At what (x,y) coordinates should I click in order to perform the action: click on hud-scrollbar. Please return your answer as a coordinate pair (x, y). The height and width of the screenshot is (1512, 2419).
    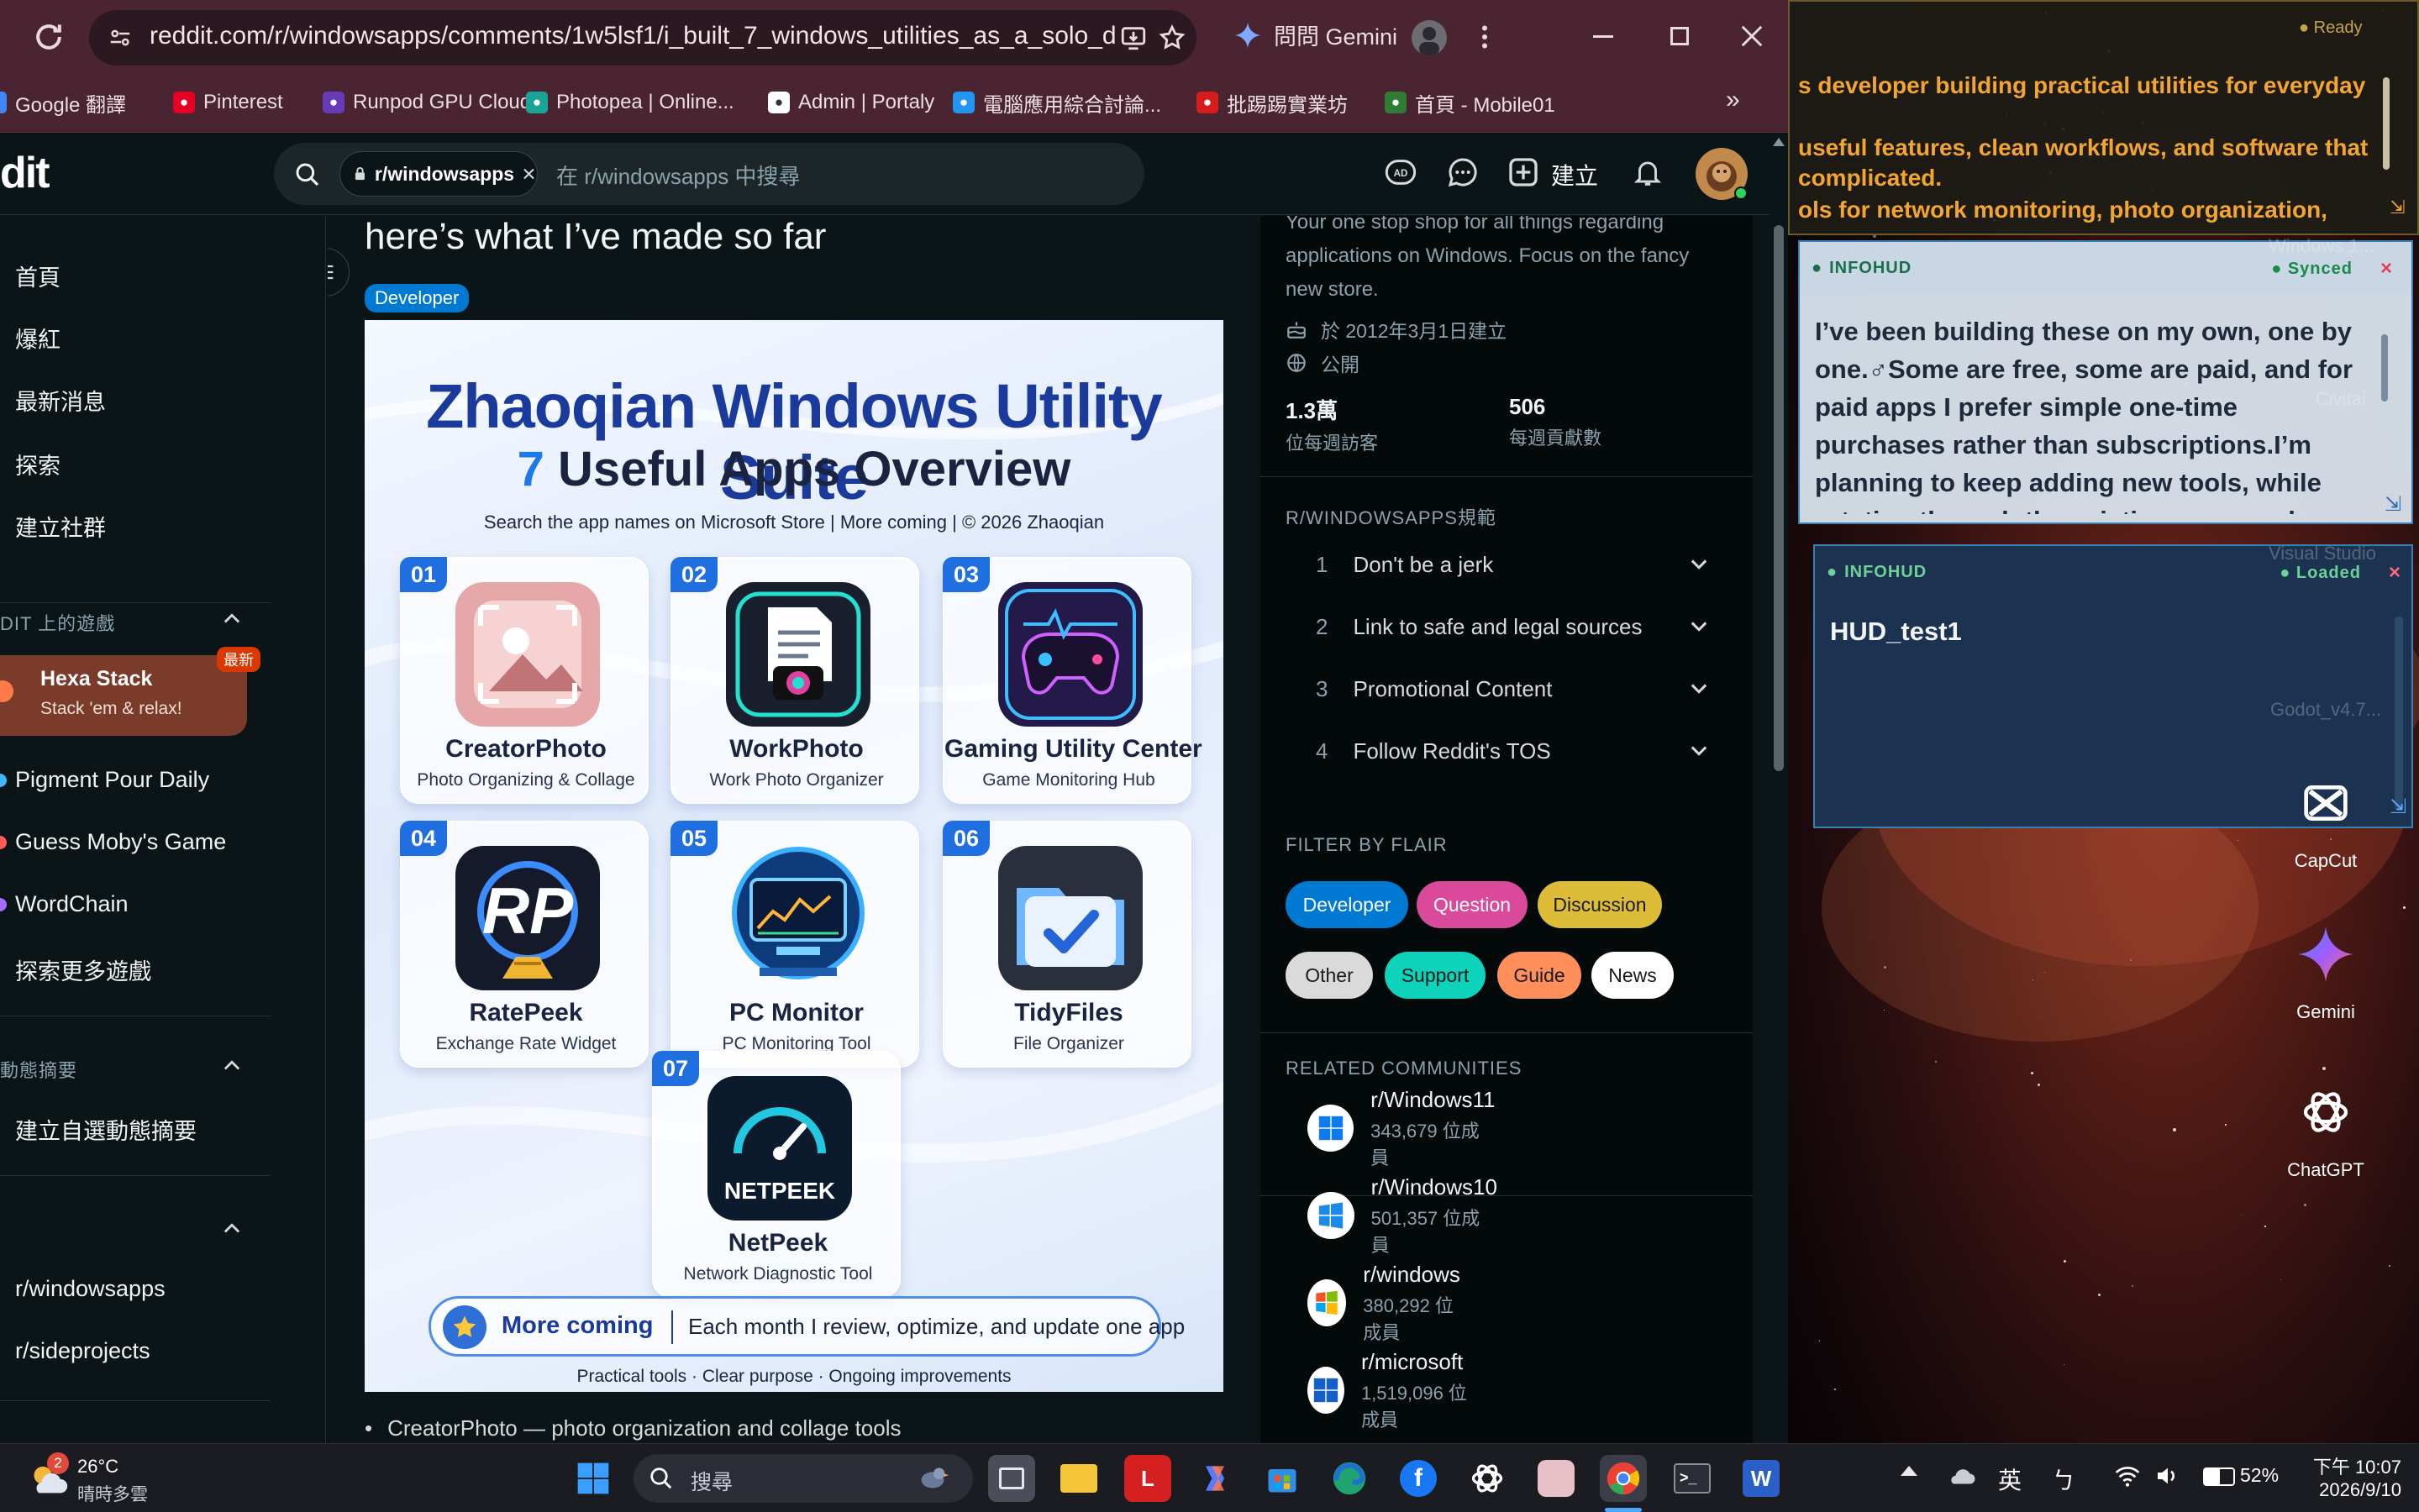
    Looking at the image, I should click on (2399, 713).